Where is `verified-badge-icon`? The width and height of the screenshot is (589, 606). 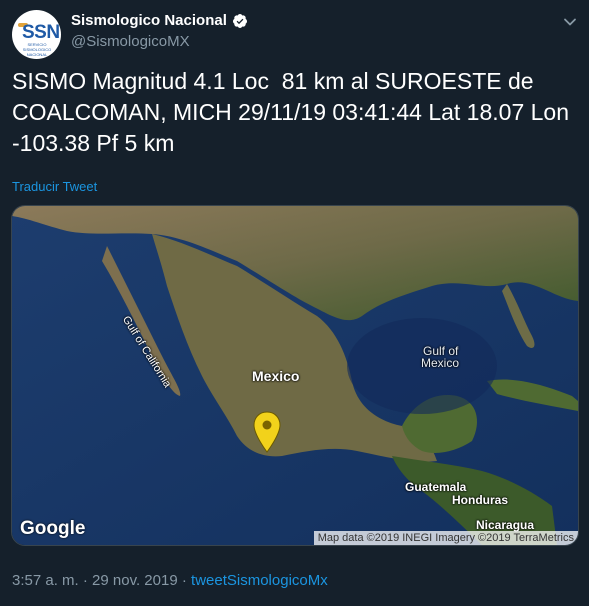
verified-badge-icon is located at coordinates (240, 21).